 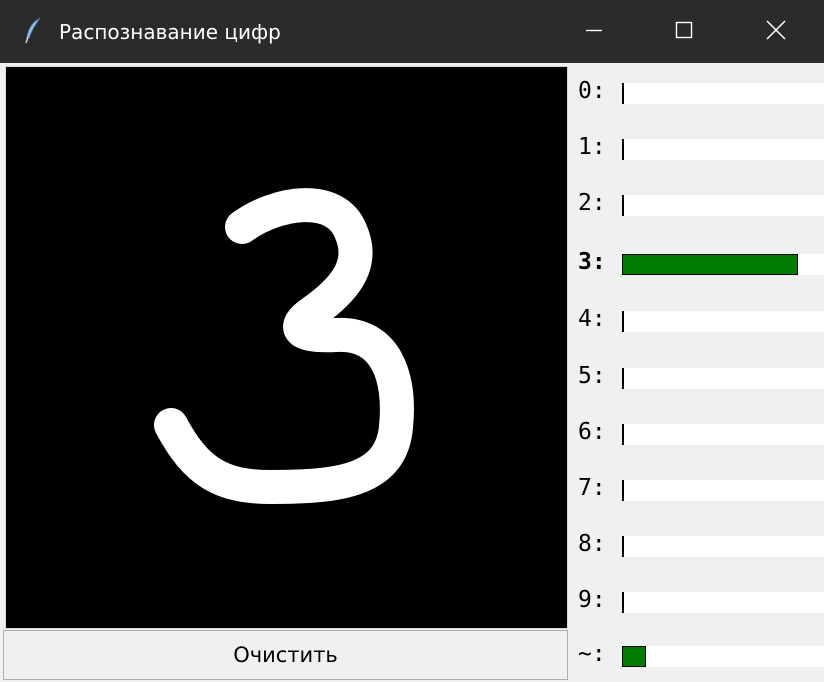 I want to click on prediction-row-2: 2:, so click(x=697, y=203).